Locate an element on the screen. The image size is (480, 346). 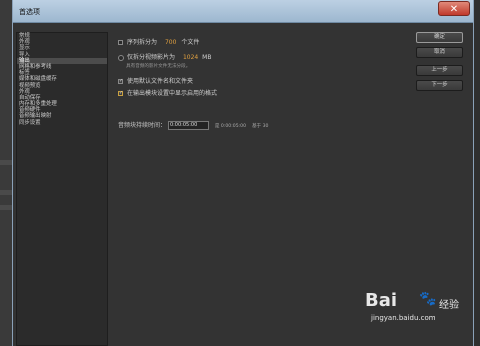
show-formats-label: 在输出模块设置中显示启用的格式 is located at coordinates (172, 93).